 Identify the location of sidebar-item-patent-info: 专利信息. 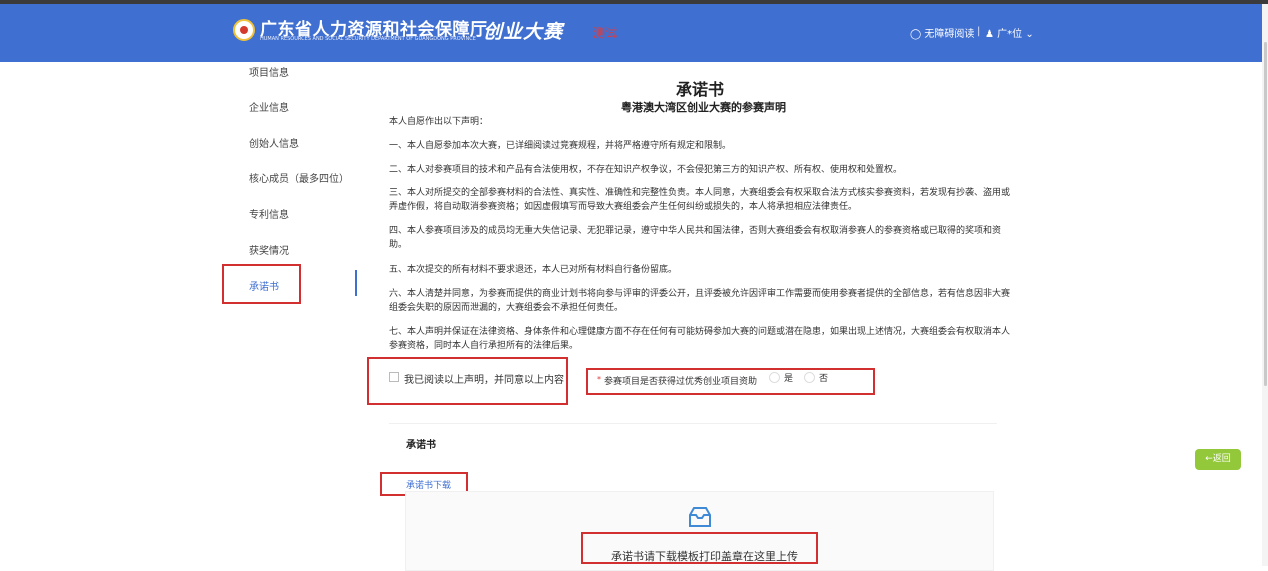
(269, 213).